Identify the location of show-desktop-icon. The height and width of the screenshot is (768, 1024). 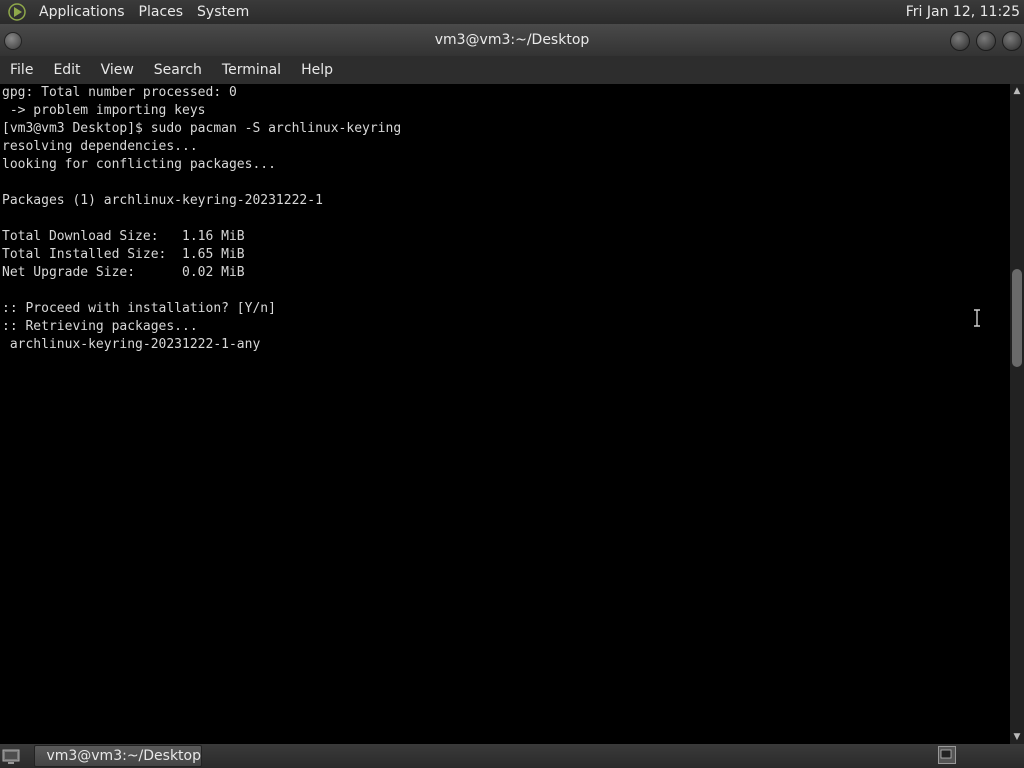
(11, 756).